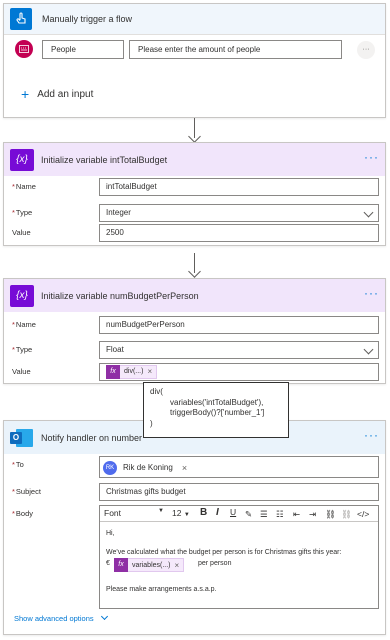 Image resolution: width=390 pixels, height=640 pixels. What do you see at coordinates (312, 514) in the screenshot?
I see `outdent-icon: ⇥` at bounding box center [312, 514].